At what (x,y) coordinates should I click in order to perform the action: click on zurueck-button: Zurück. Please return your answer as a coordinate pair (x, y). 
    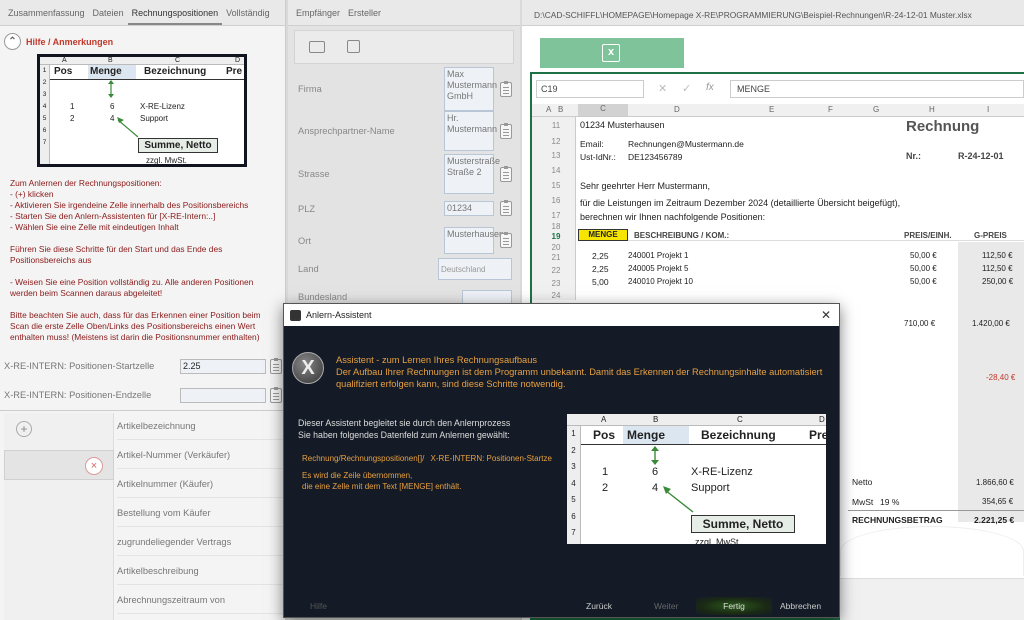
    Looking at the image, I should click on (599, 606).